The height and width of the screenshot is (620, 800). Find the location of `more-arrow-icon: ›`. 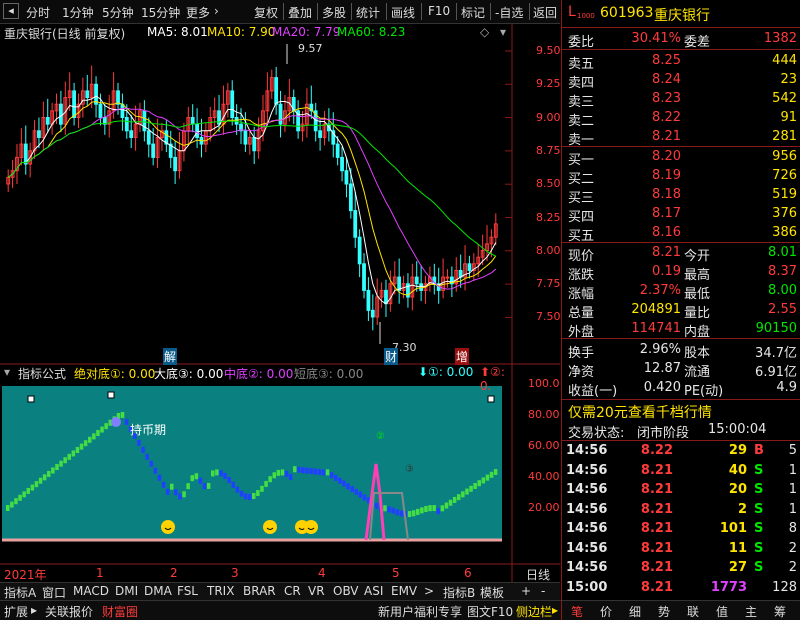

more-arrow-icon: › is located at coordinates (216, 11).